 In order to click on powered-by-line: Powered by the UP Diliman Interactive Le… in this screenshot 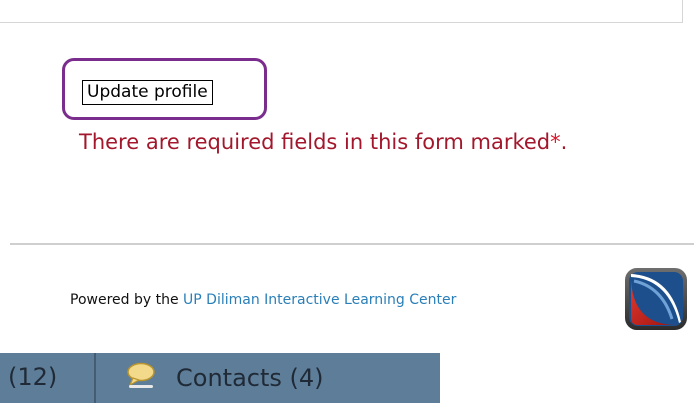, I will do `click(263, 300)`.